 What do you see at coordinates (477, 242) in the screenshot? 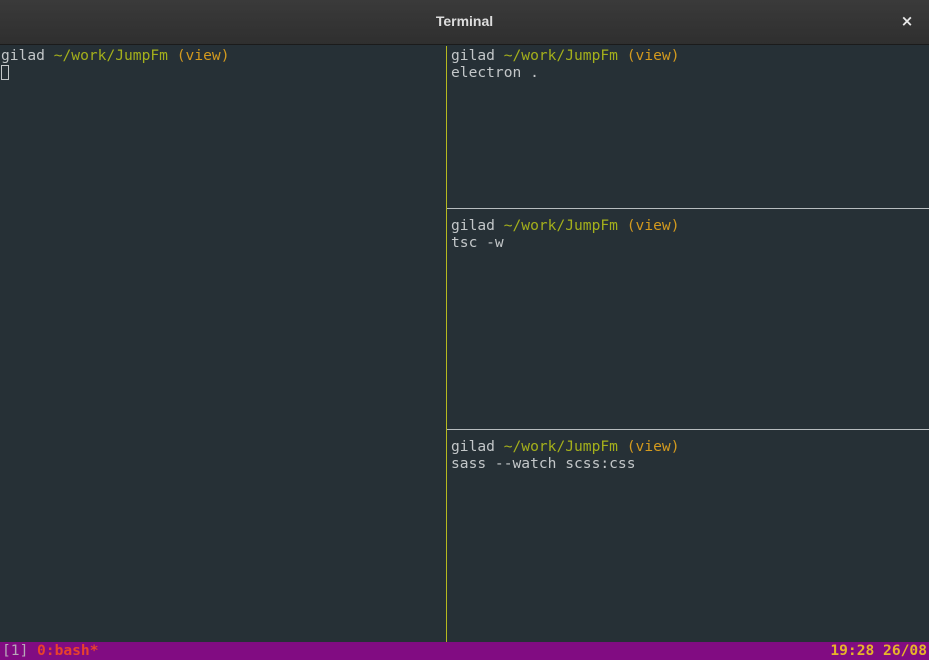
I see `pane-command: tsc -w` at bounding box center [477, 242].